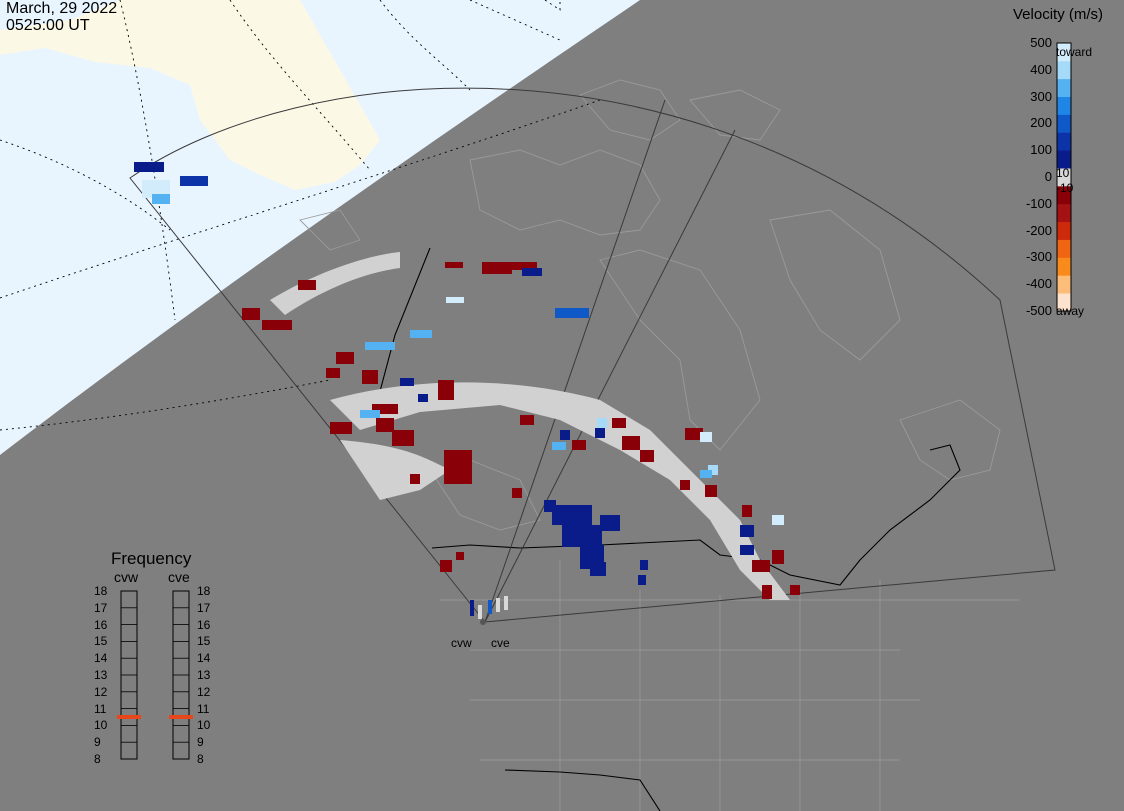  What do you see at coordinates (101, 591) in the screenshot?
I see `frequency-tick-left: 18` at bounding box center [101, 591].